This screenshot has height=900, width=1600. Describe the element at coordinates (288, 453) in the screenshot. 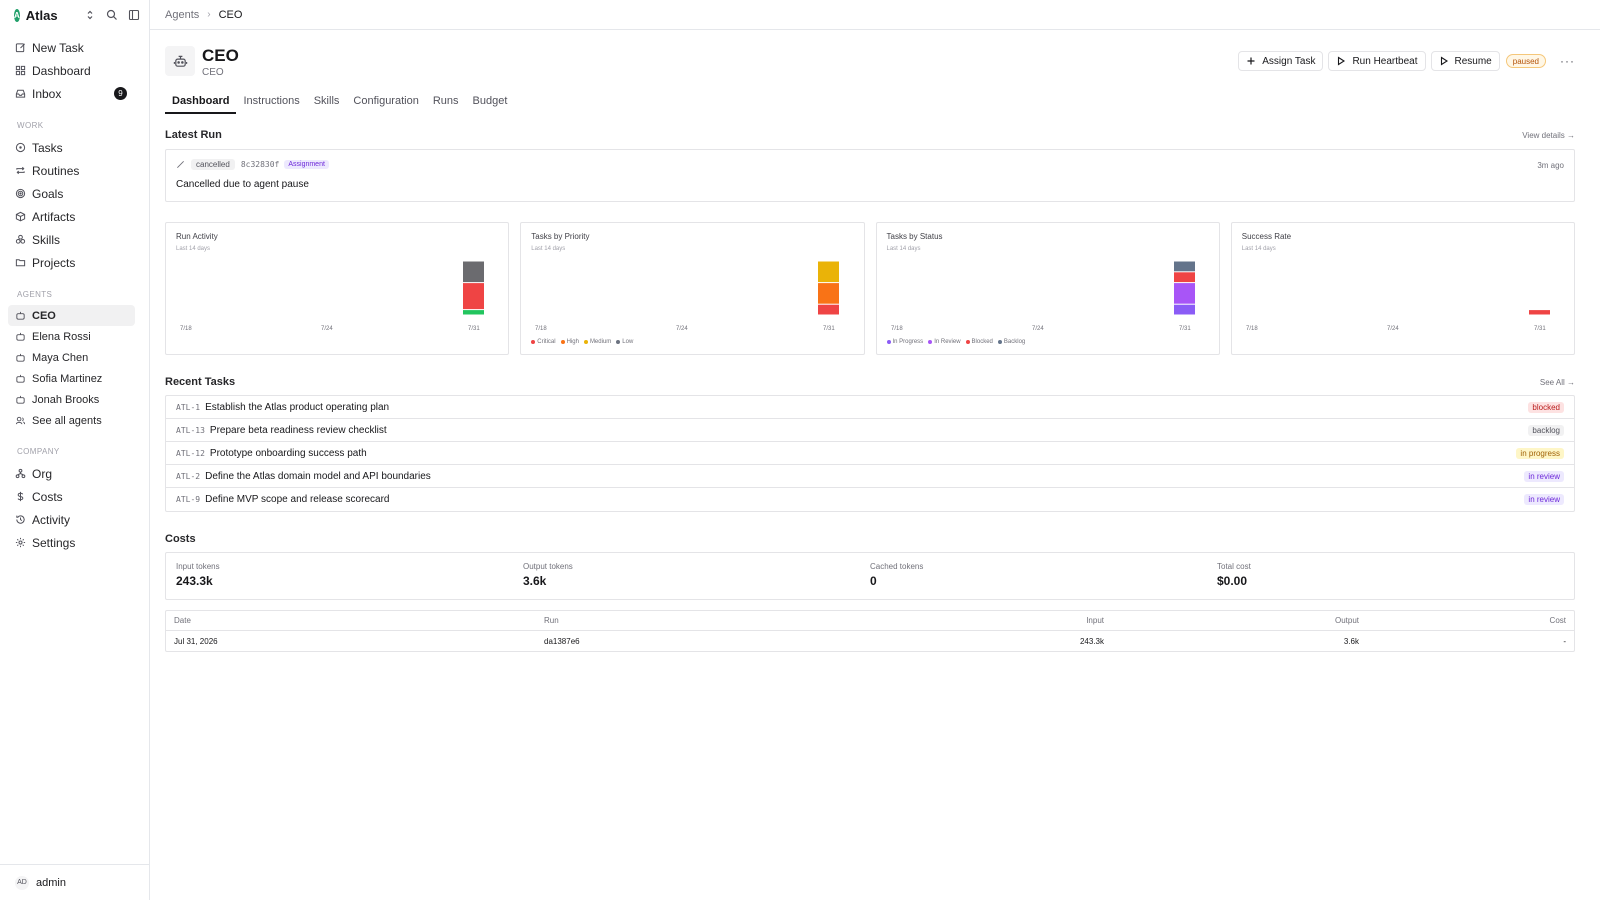

I see `task-title: Prototype onboarding success path` at that location.